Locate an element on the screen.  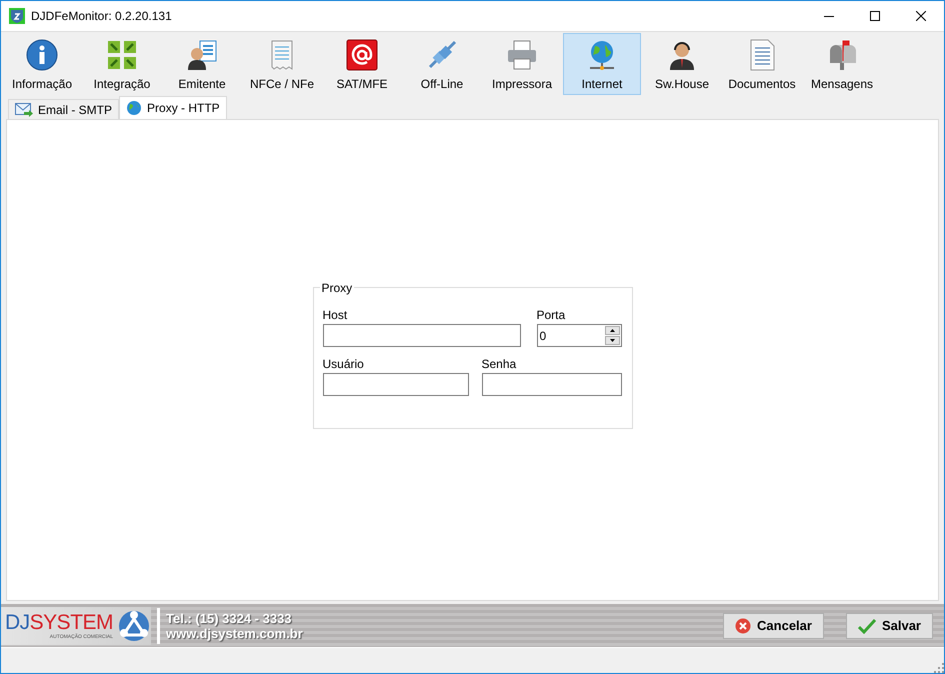
tab: Proxy - HTTP is located at coordinates (173, 107).